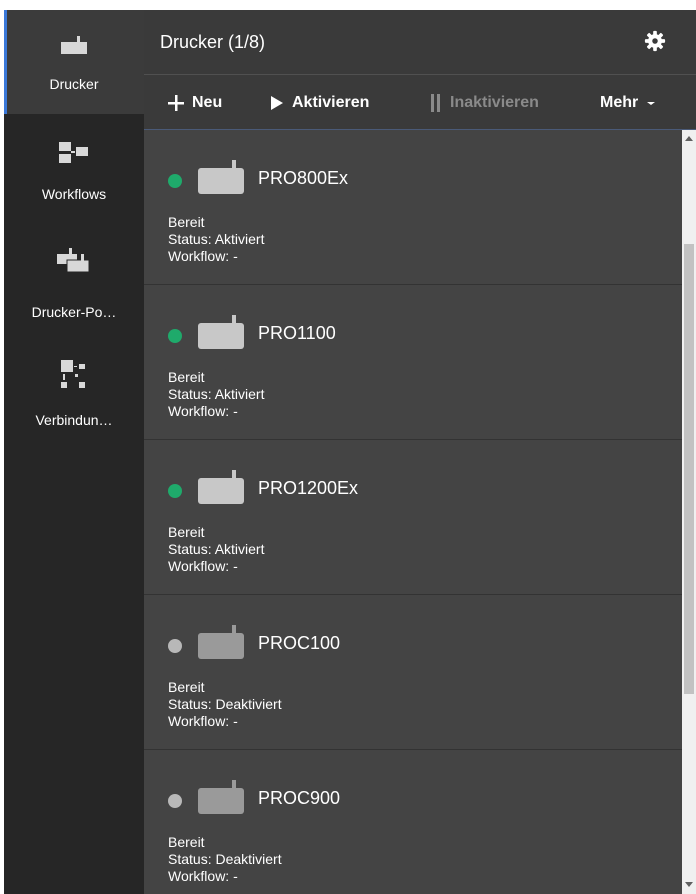  Describe the element at coordinates (74, 84) in the screenshot. I see `nav-item-label: Drucker` at that location.